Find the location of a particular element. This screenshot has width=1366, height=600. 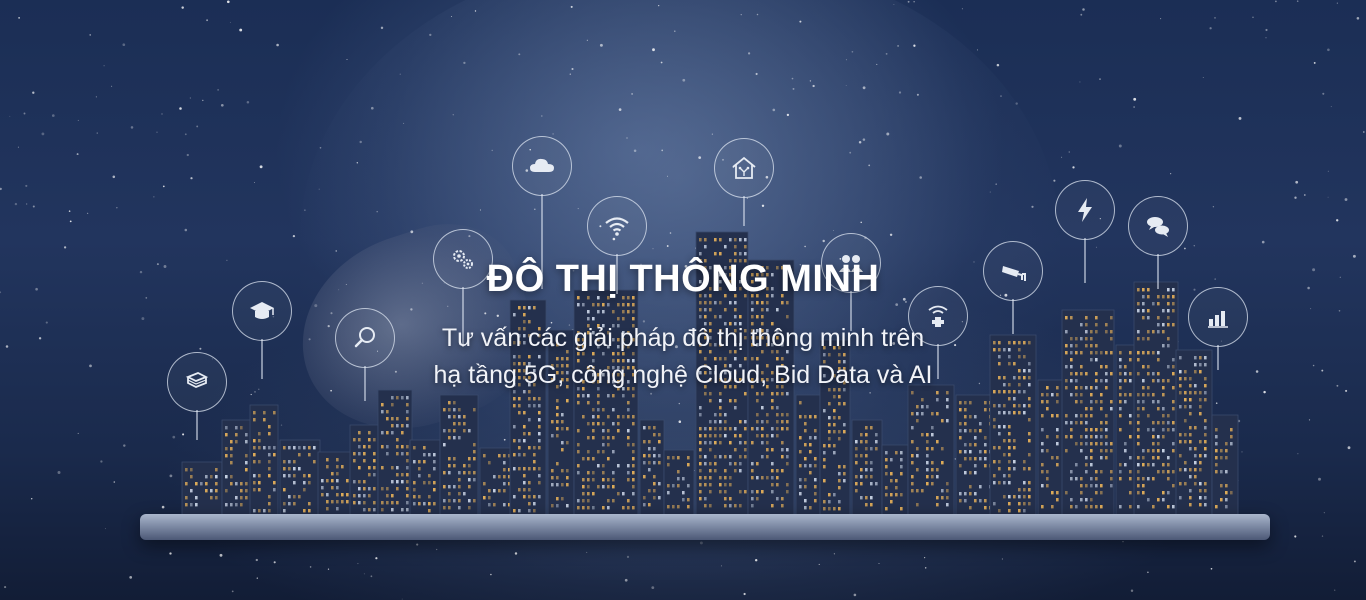

building is located at coordinates (459, 455).